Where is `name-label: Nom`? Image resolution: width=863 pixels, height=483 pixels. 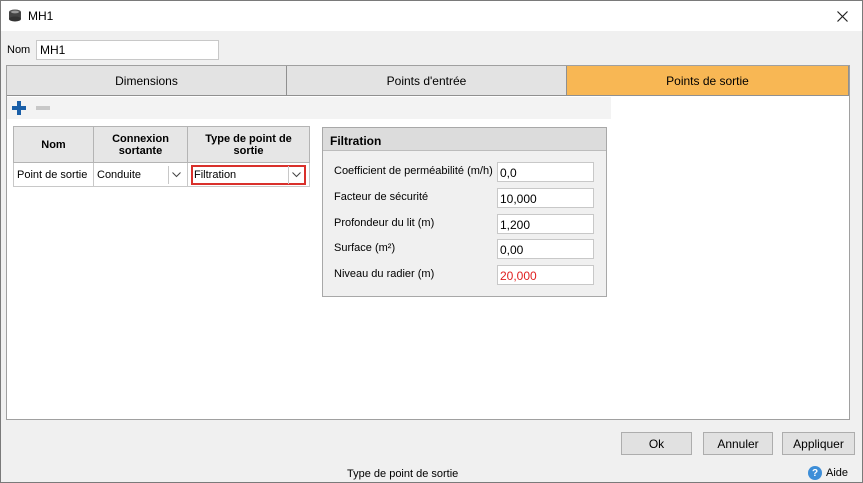
name-label: Nom is located at coordinates (19, 50).